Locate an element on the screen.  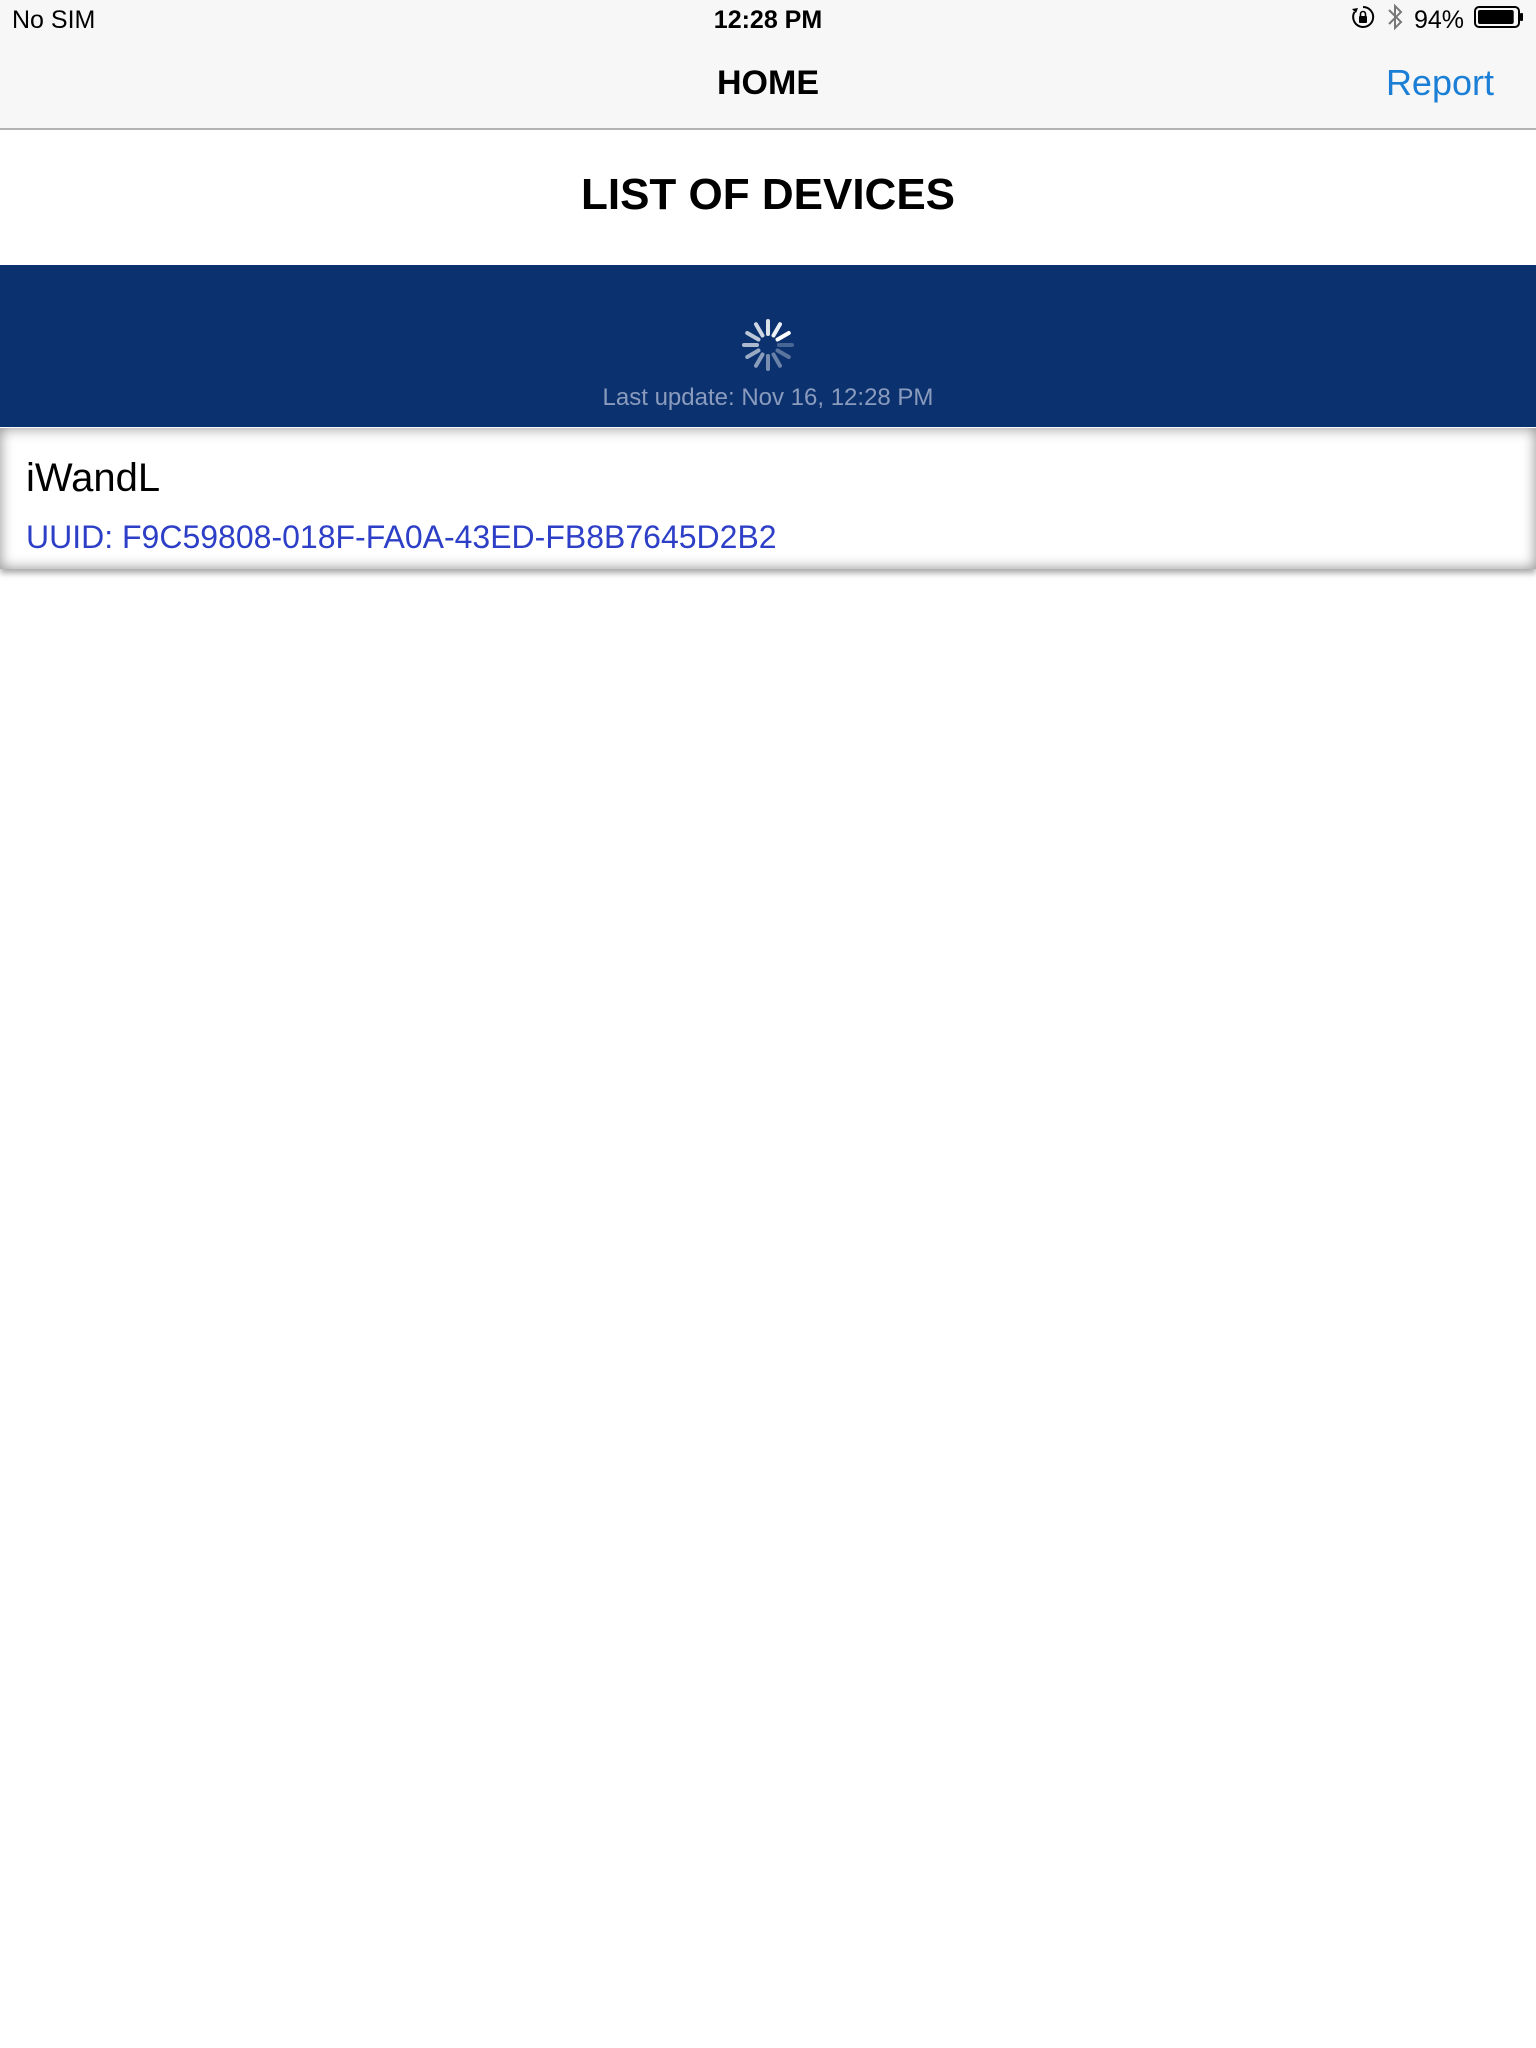
battery-percent: 94% is located at coordinates (1438, 19).